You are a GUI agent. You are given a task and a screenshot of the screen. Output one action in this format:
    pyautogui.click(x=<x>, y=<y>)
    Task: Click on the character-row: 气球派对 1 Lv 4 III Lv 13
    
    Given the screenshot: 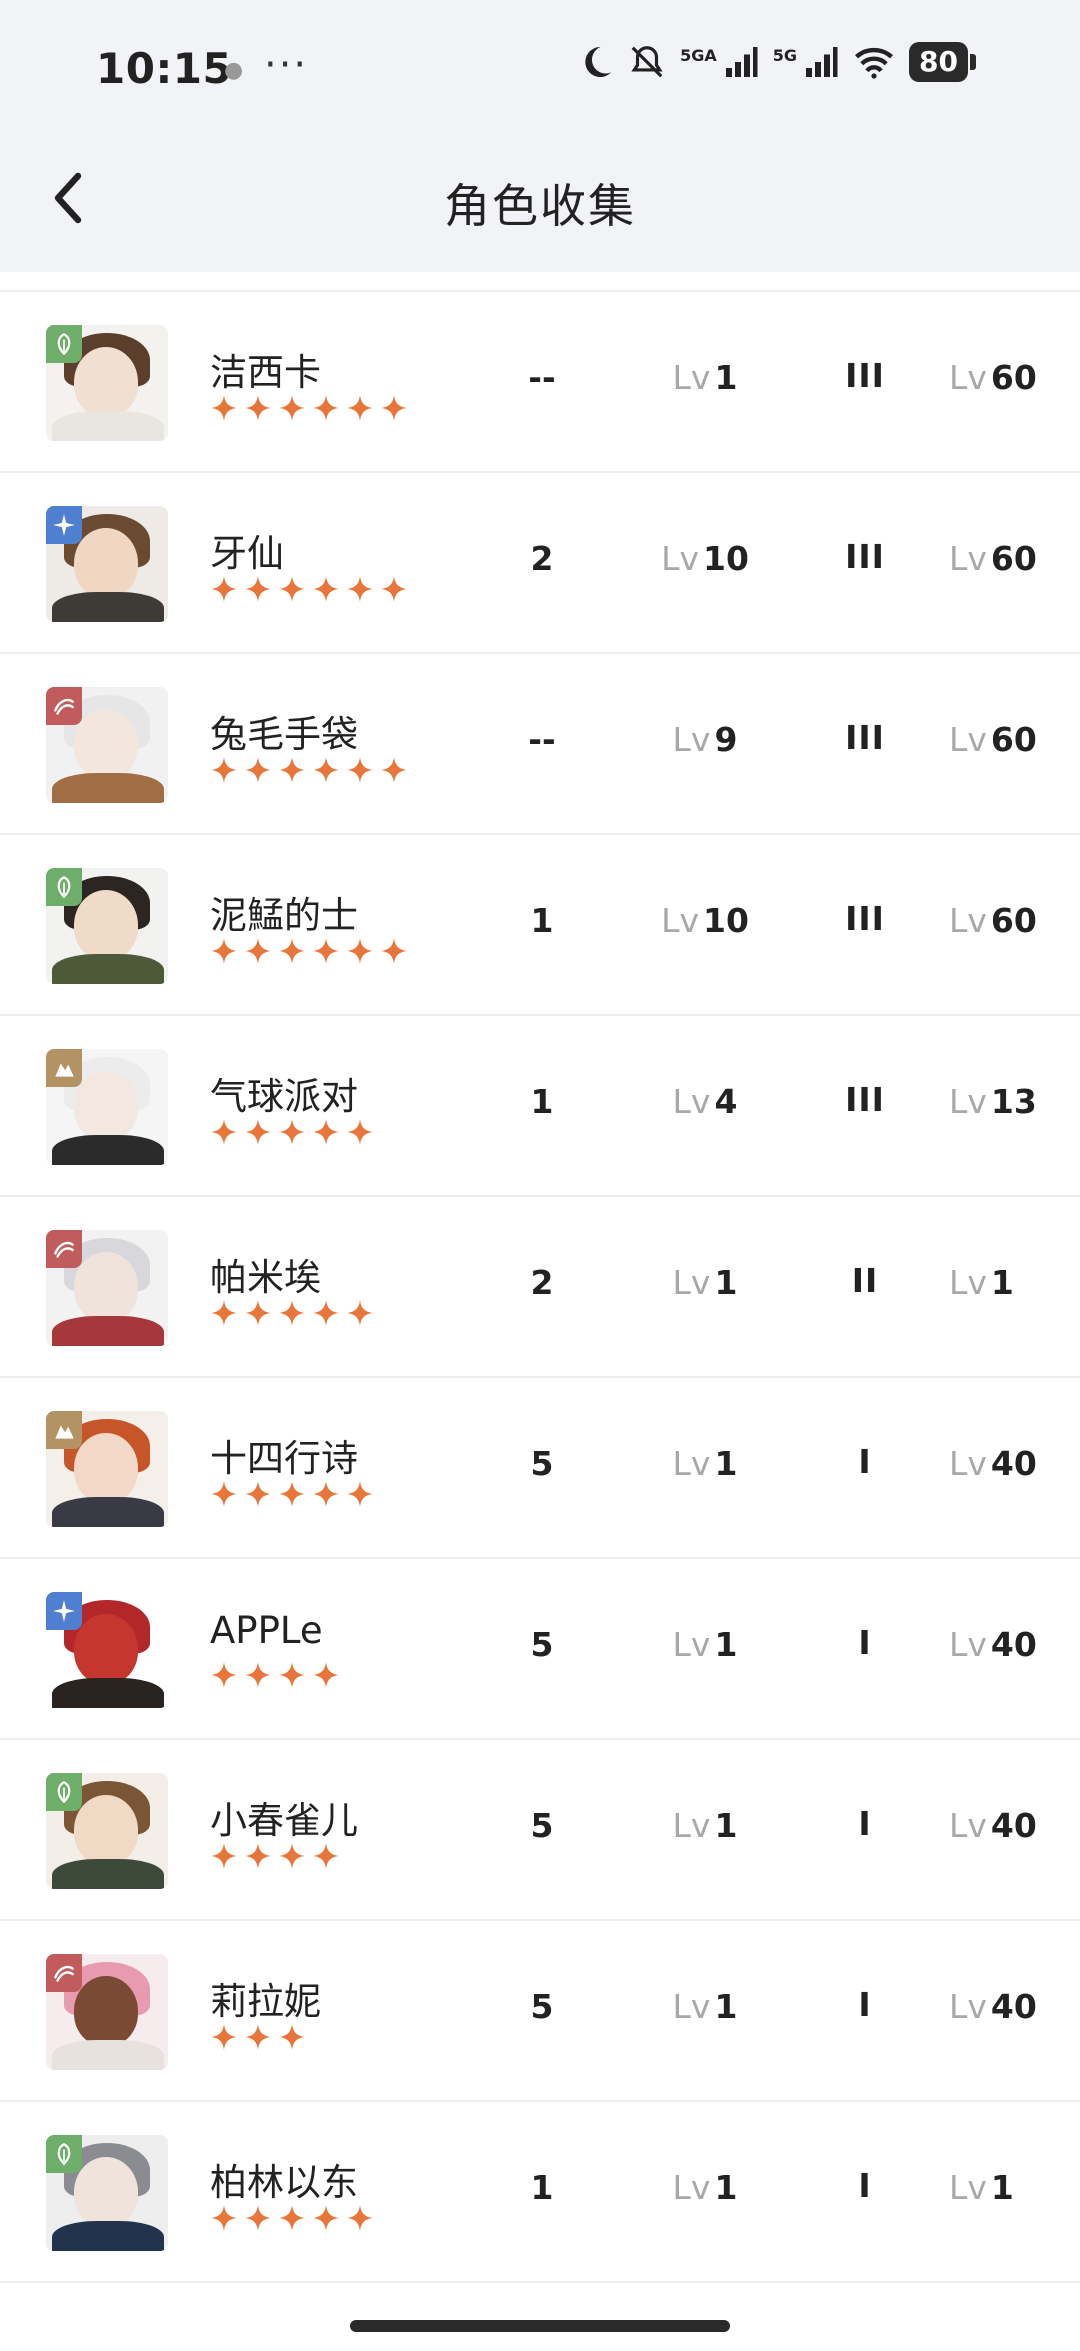 What is the action you would take?
    pyautogui.click(x=540, y=1106)
    